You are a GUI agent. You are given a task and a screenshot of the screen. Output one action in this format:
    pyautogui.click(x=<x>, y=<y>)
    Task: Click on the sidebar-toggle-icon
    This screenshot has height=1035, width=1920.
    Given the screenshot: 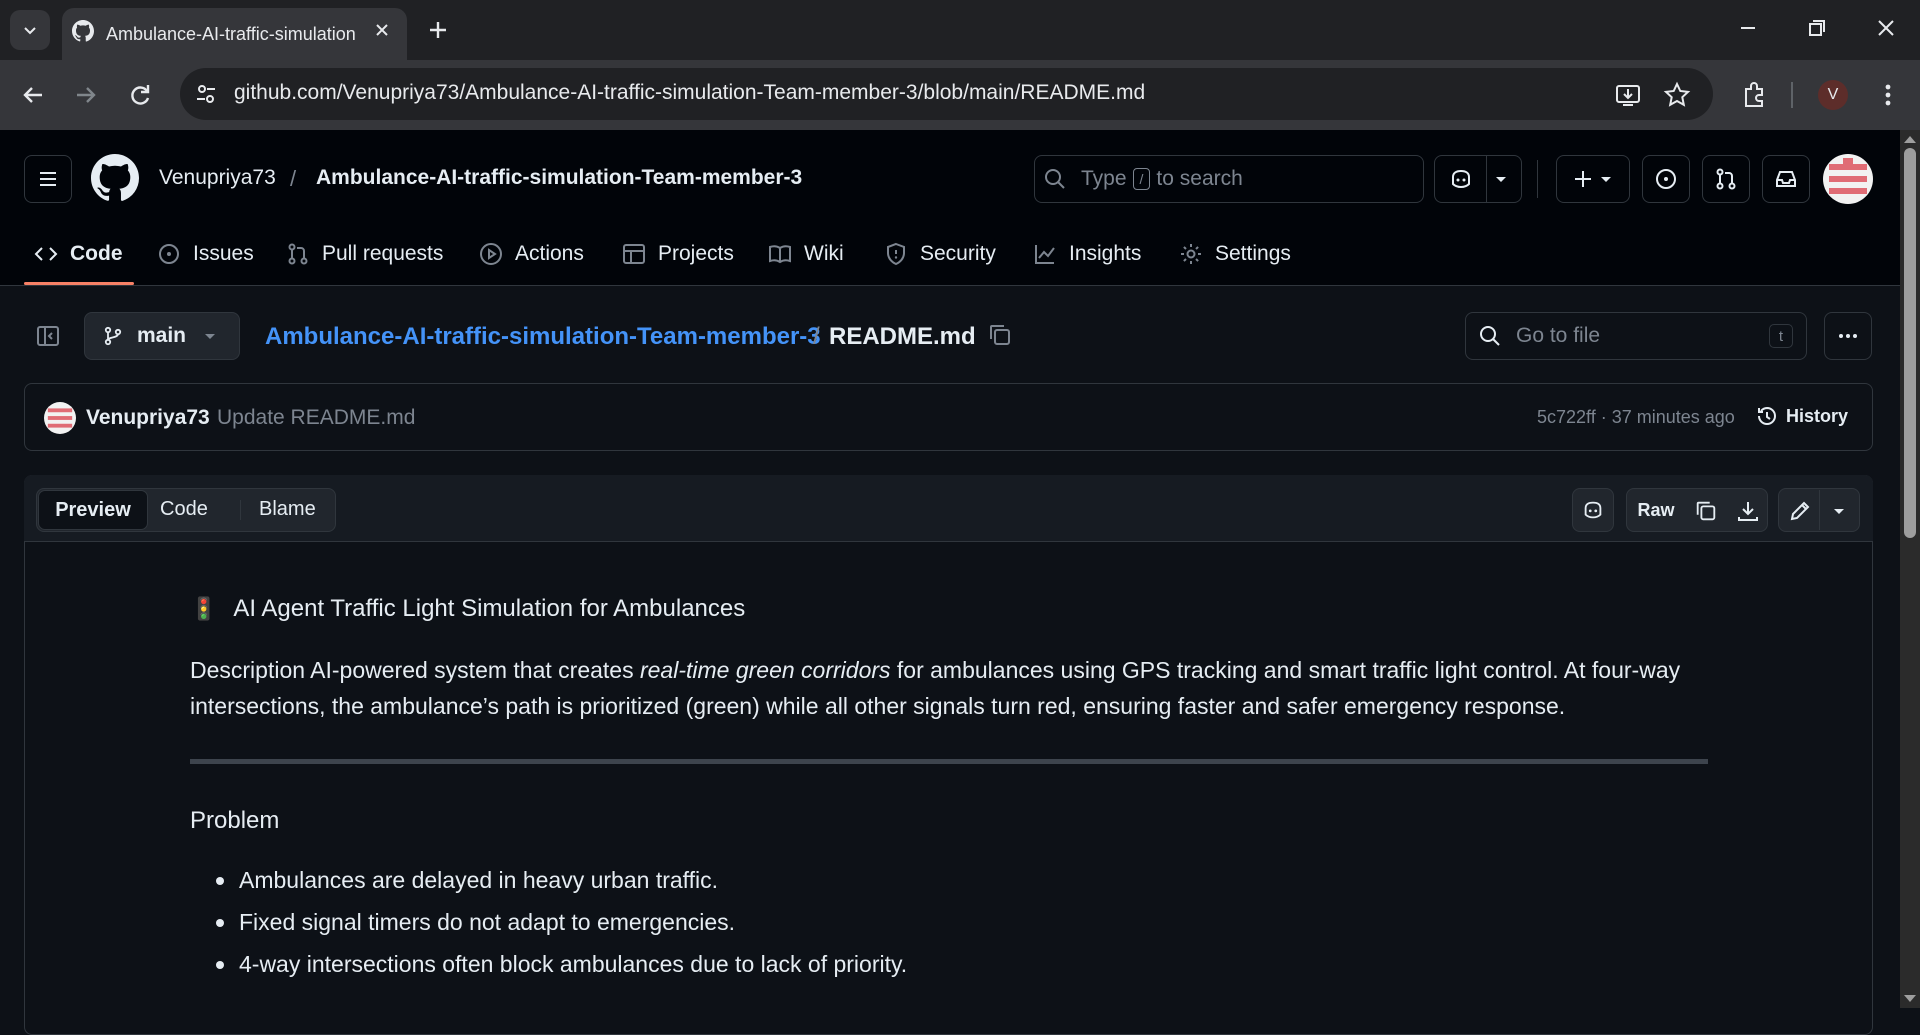 What is the action you would take?
    pyautogui.click(x=48, y=336)
    